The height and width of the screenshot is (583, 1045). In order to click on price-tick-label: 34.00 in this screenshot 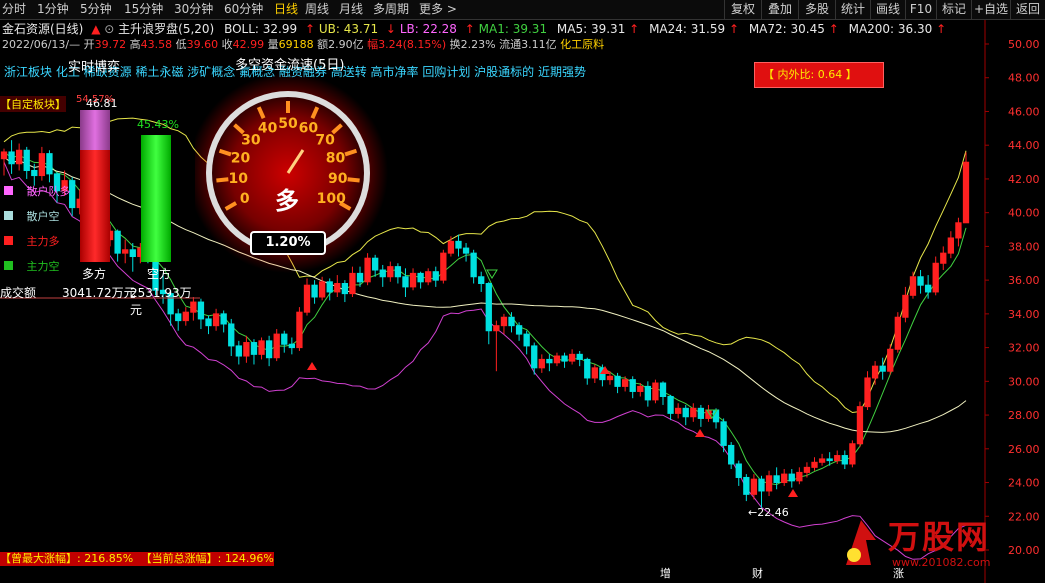, I will do `click(1024, 314)`.